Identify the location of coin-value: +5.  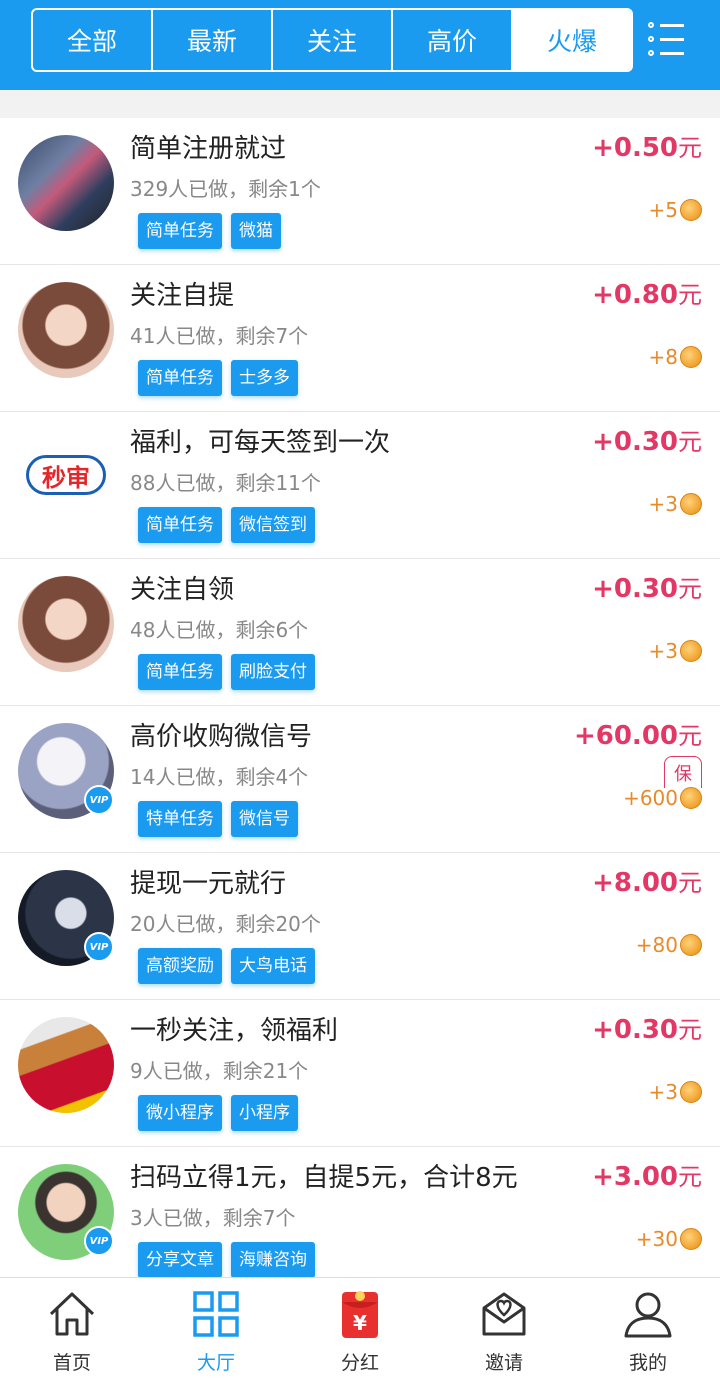
(663, 210).